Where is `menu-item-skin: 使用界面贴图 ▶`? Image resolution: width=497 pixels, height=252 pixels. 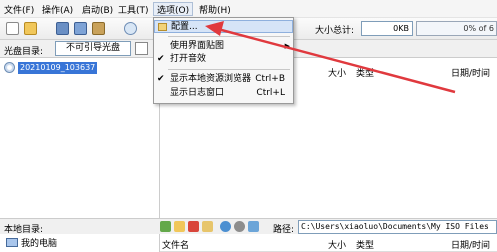 menu-item-skin: 使用界面贴图 ▶ is located at coordinates (223, 46).